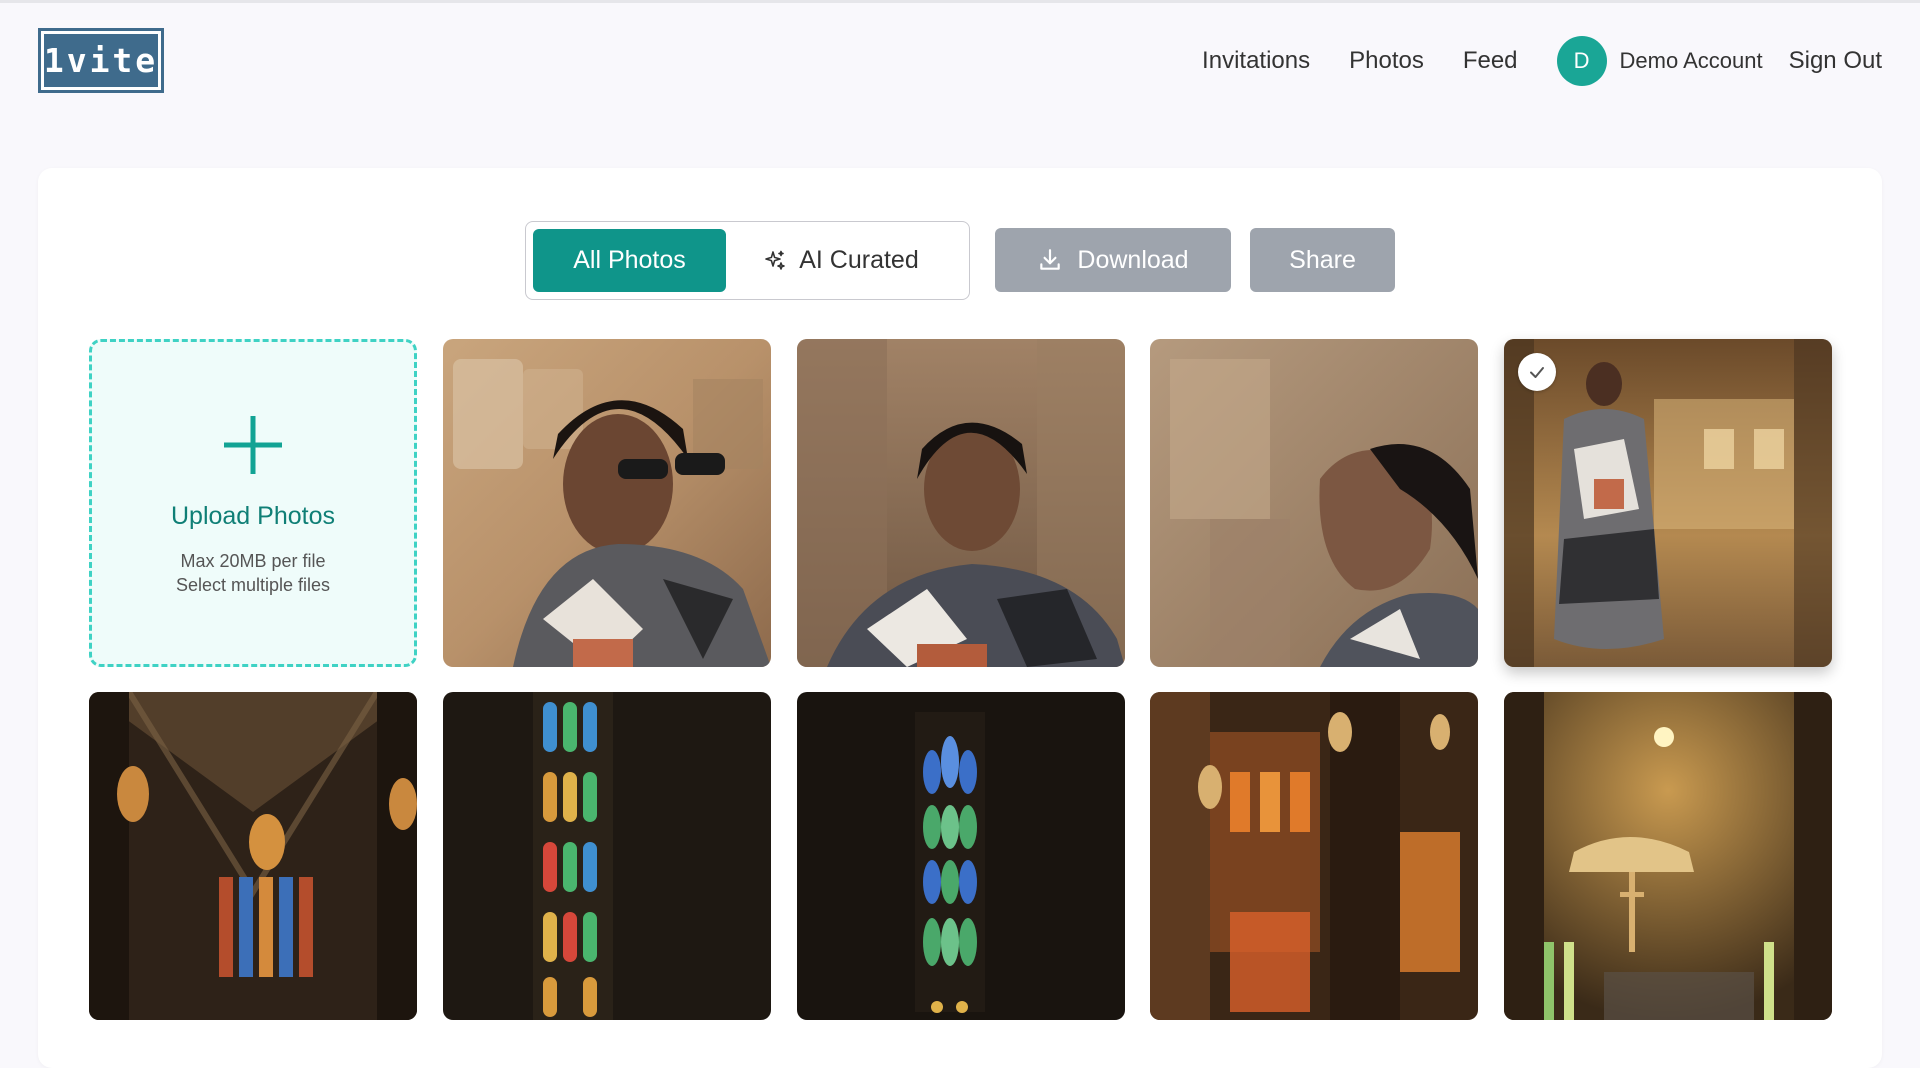 Image resolution: width=1920 pixels, height=1068 pixels. I want to click on download-icon, so click(1050, 259).